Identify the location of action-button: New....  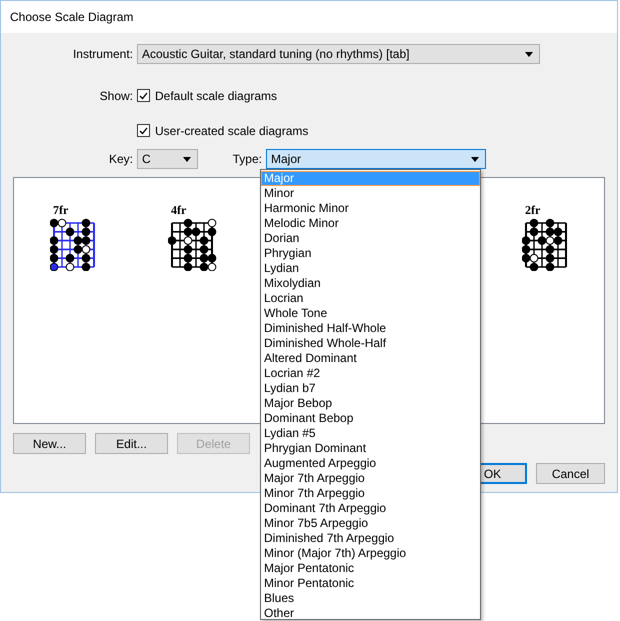
(49, 443).